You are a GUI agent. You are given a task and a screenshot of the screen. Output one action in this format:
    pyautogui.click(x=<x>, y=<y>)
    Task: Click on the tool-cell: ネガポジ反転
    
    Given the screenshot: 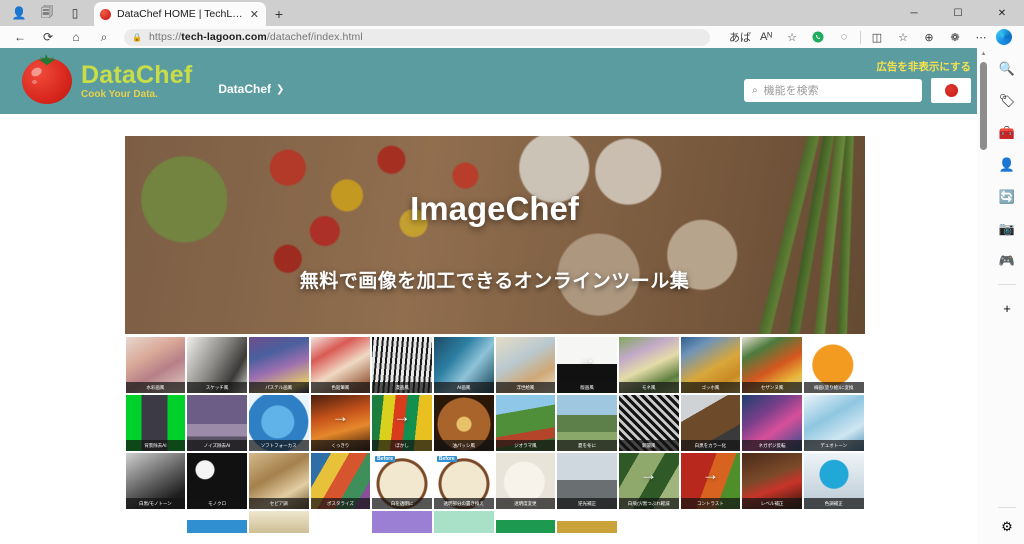 What is the action you would take?
    pyautogui.click(x=772, y=423)
    